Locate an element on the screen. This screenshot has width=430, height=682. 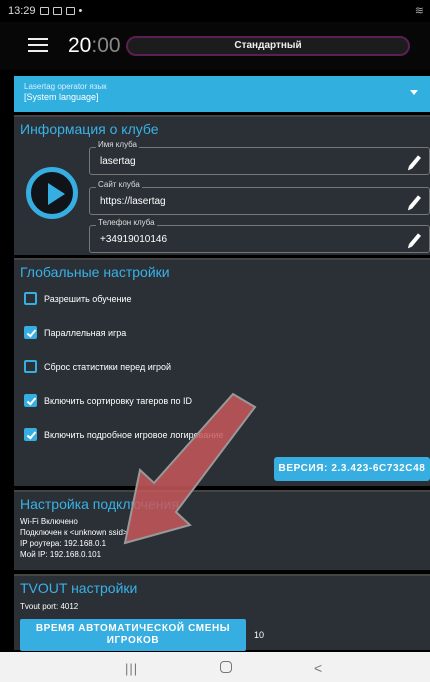
club-site-field: Сайт клуба https://lasertag is located at coordinates (259, 197).